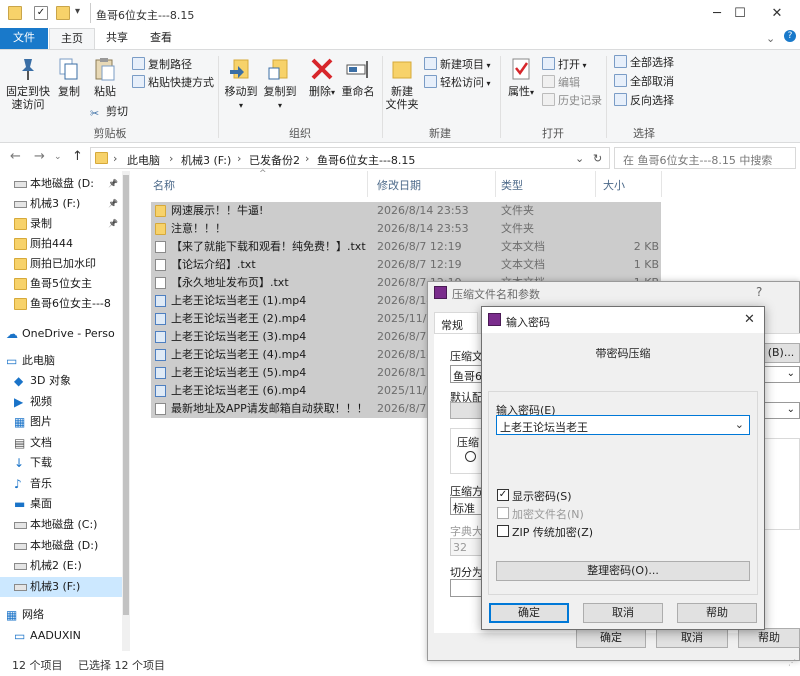 The image size is (800, 676). Describe the element at coordinates (61, 504) in the screenshot. I see `sidebar-item: ▬ 桌面` at that location.